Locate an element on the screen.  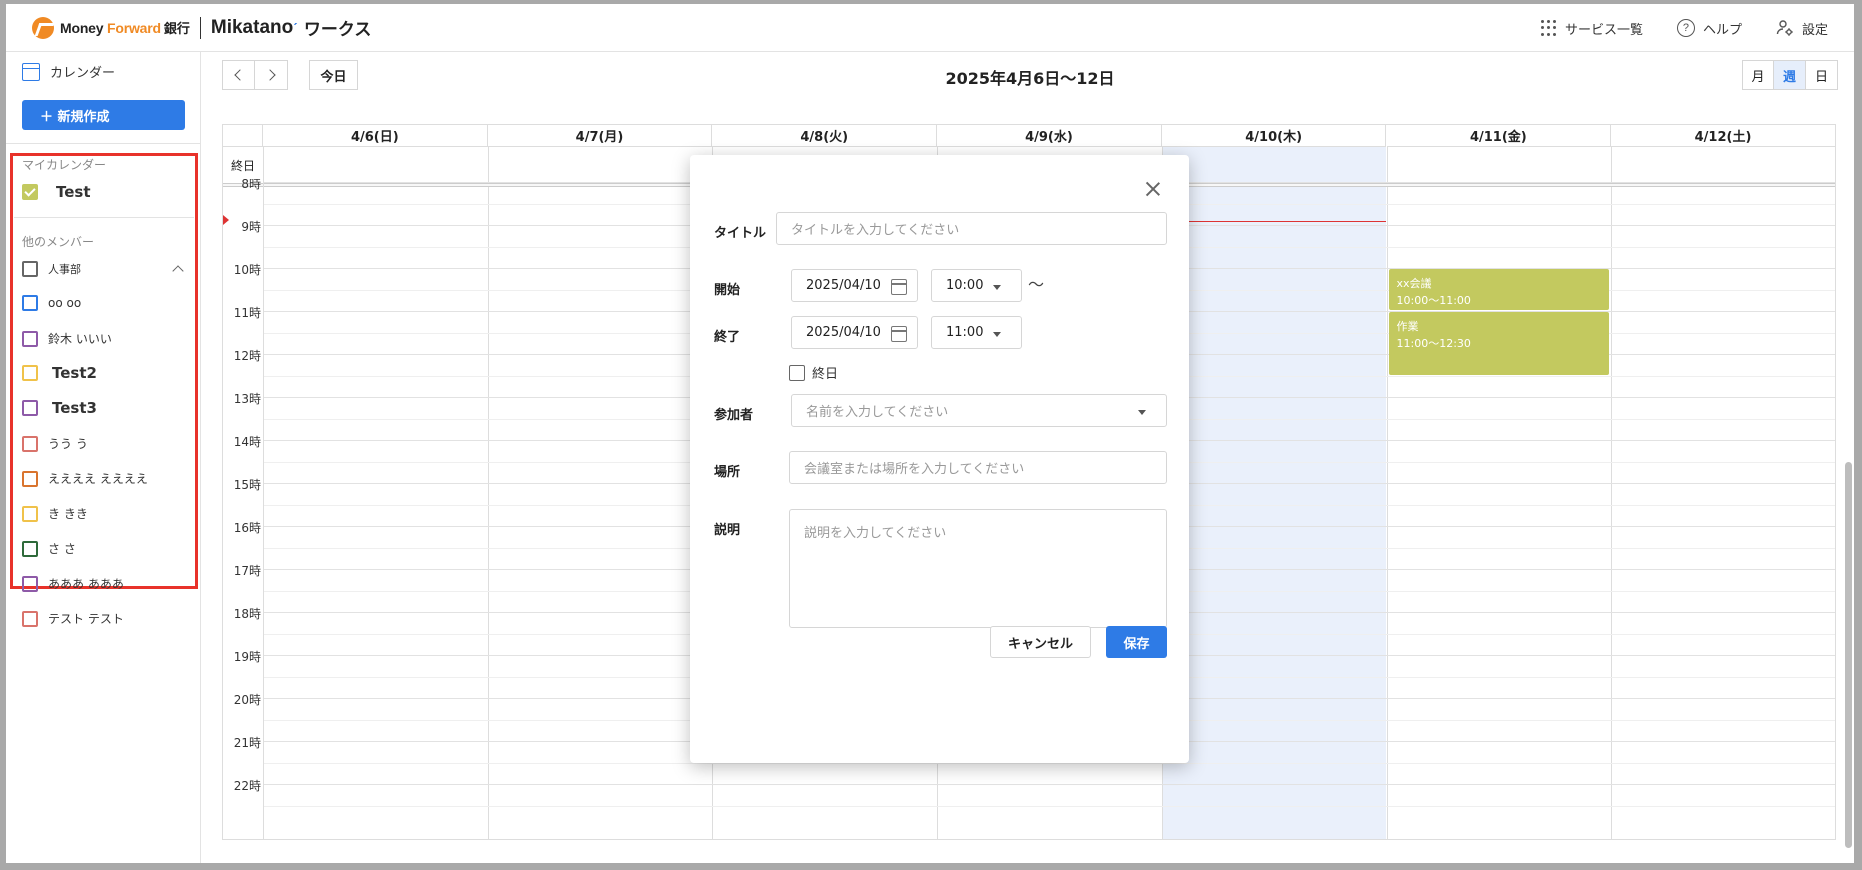
my-calendar-item-test: Test is located at coordinates (102, 192).